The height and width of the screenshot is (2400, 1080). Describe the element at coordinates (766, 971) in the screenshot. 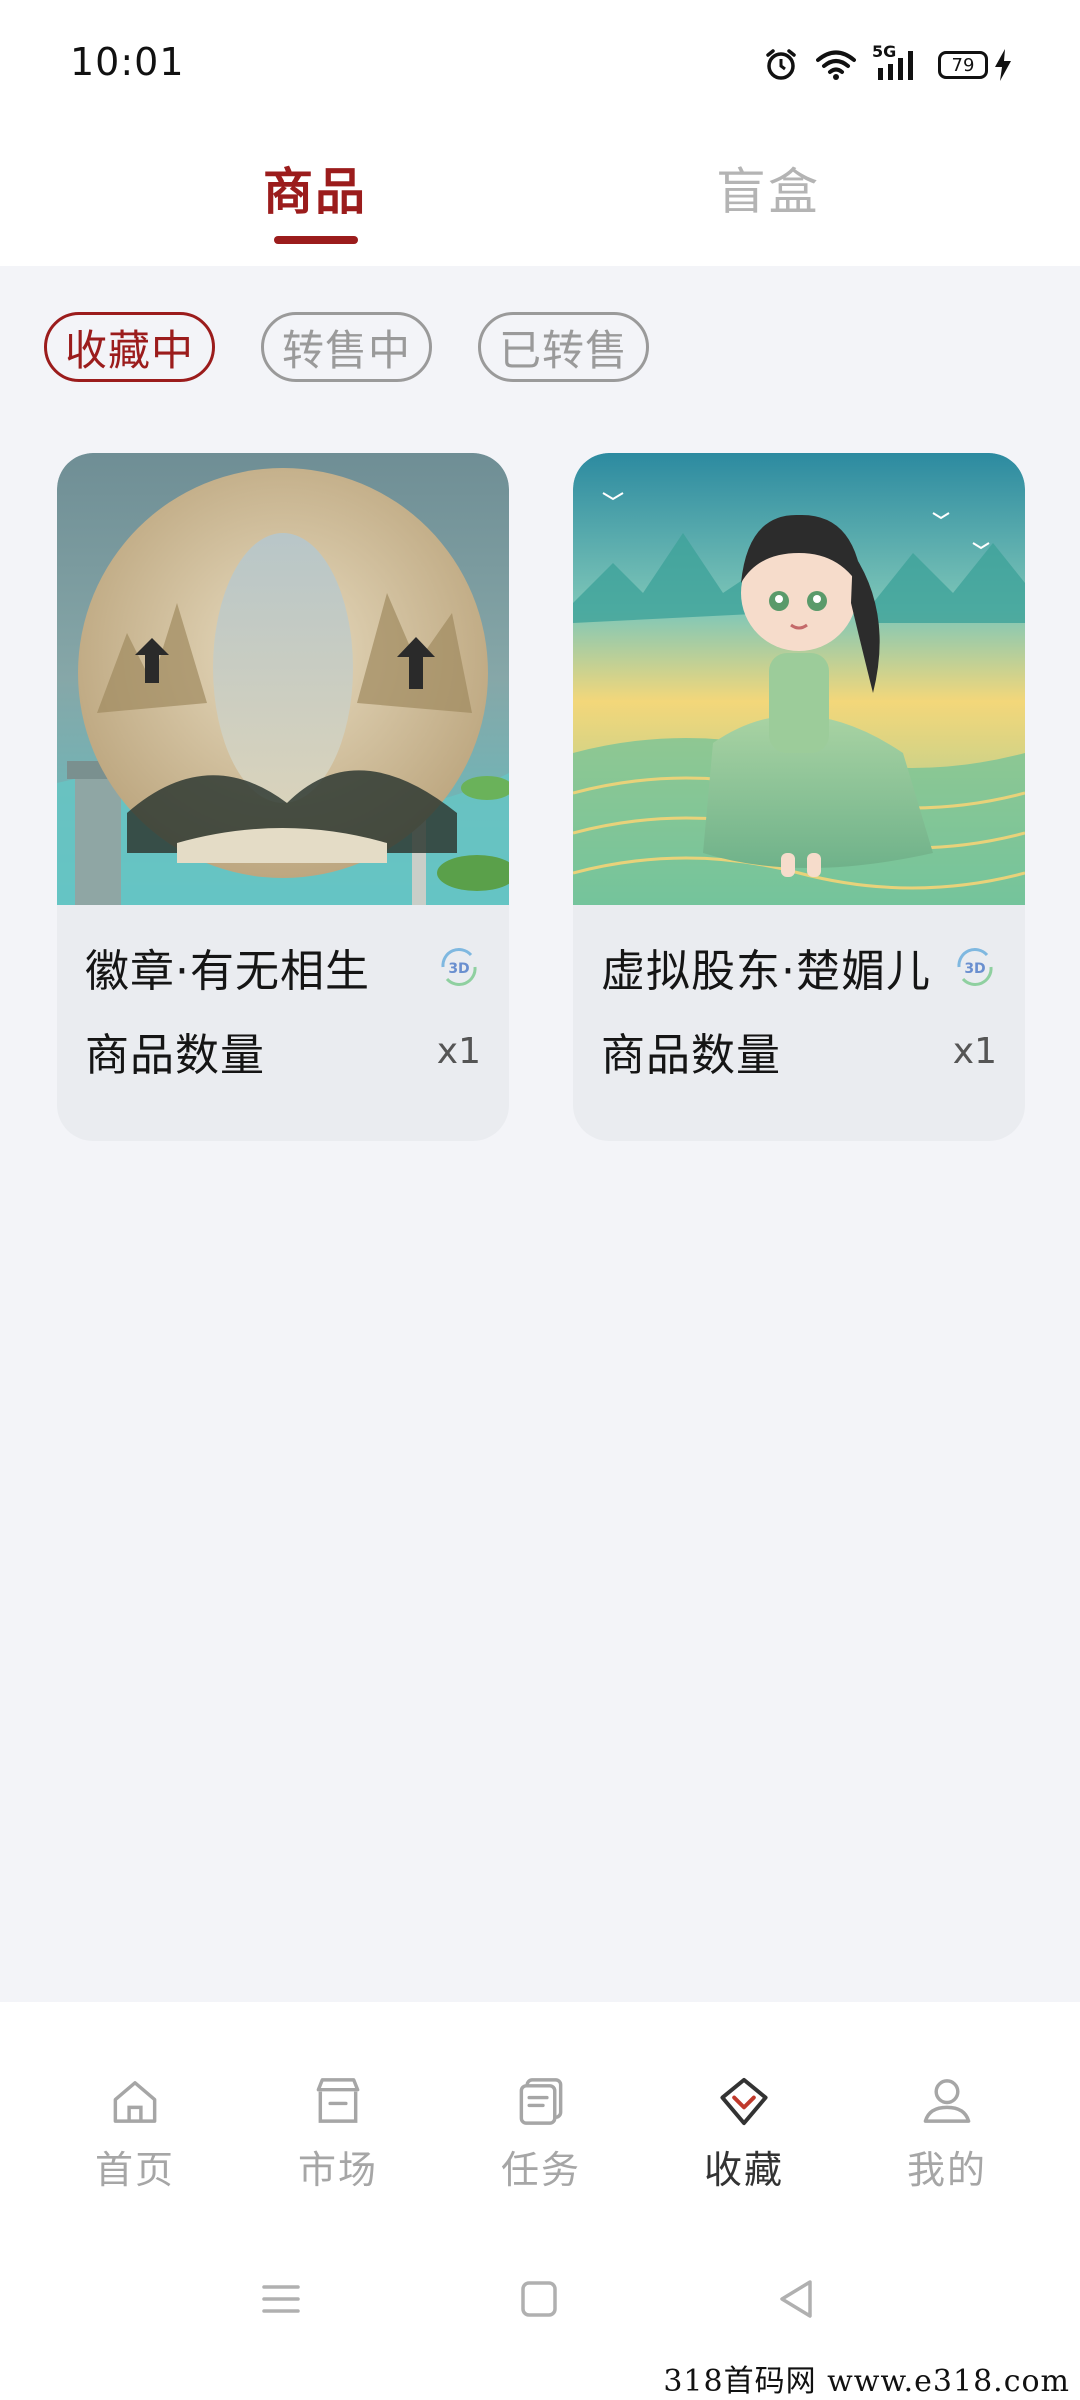

I see `card-title: 虚拟股东·楚媚儿` at that location.